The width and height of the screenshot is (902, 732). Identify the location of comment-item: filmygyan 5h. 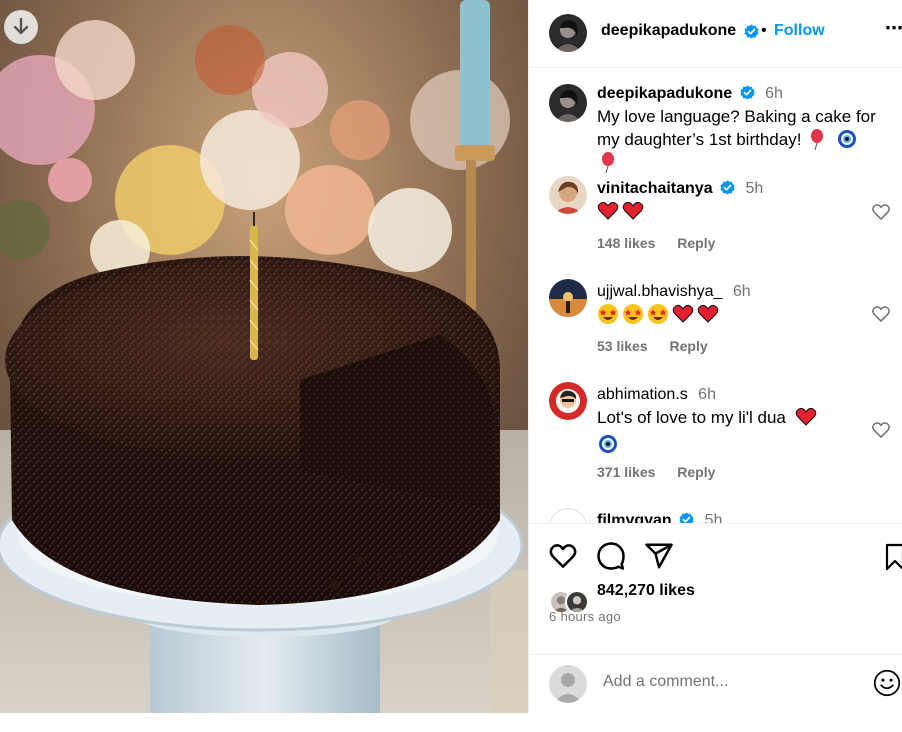
(715, 515).